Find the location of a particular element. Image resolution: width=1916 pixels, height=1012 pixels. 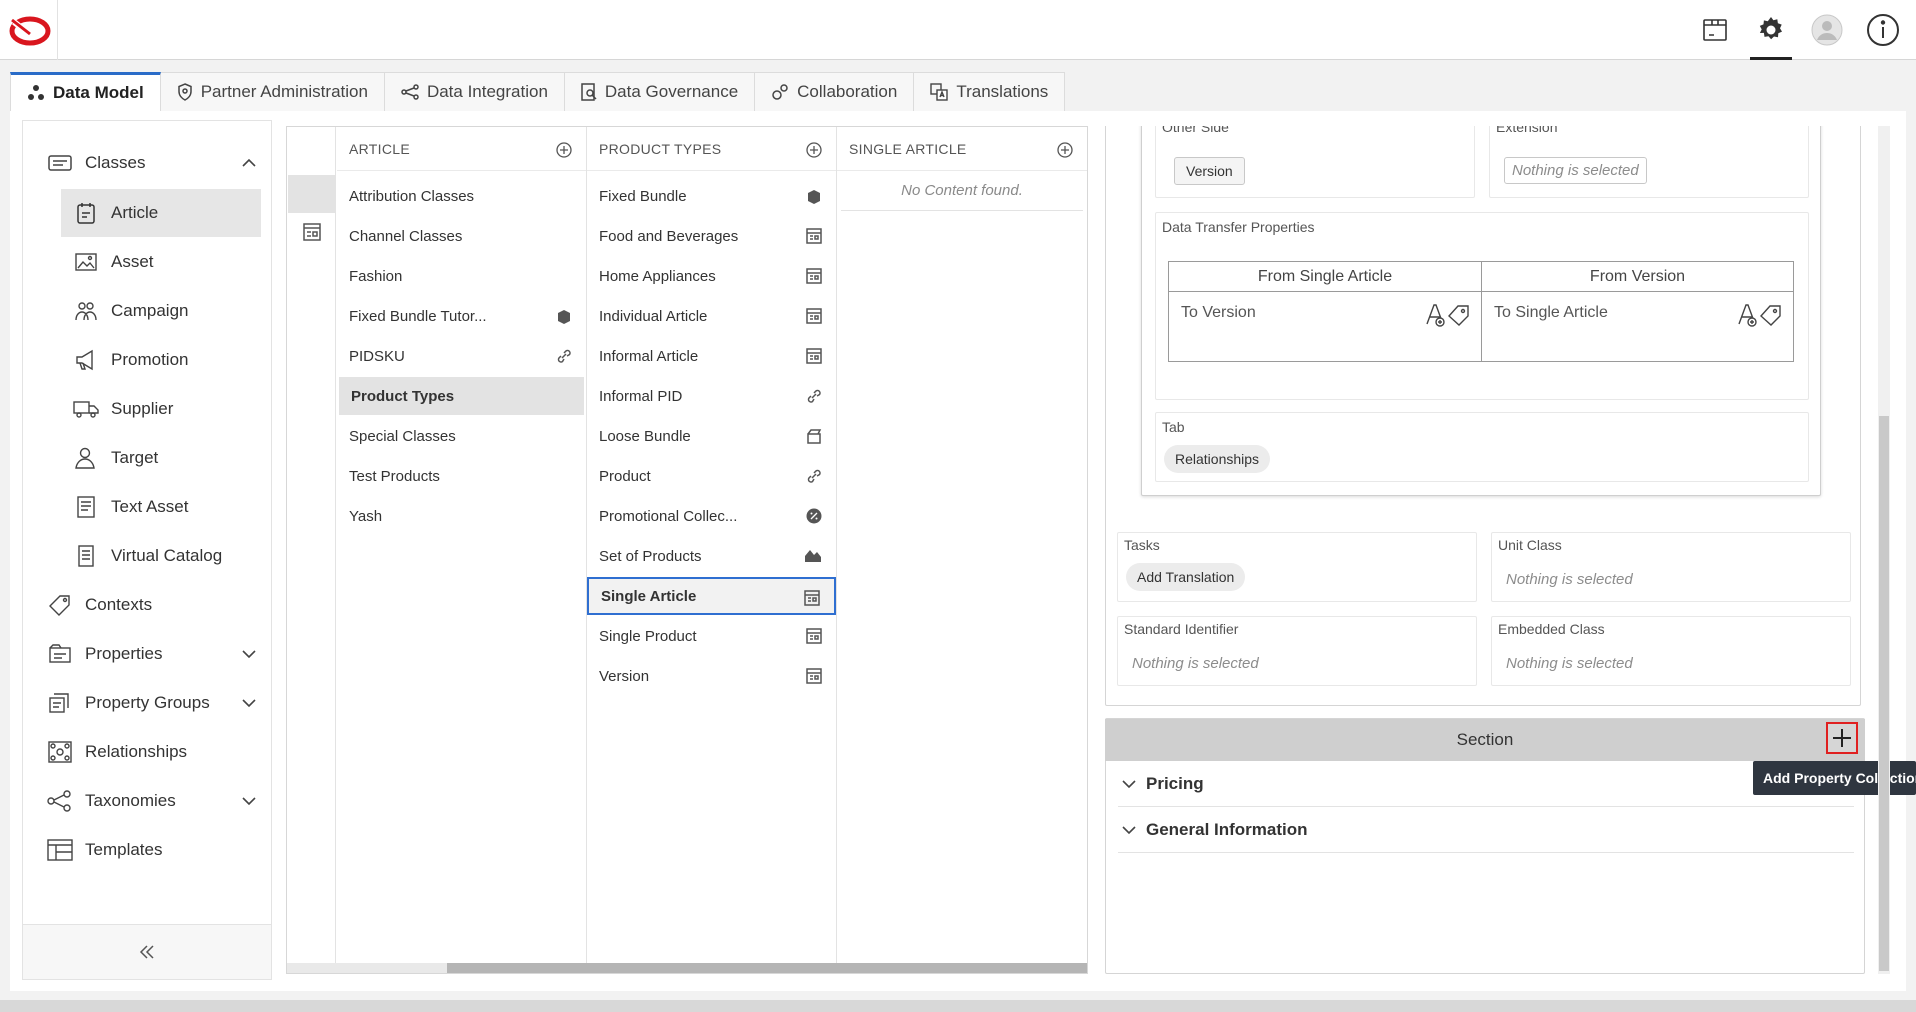

form-icon is located at coordinates (312, 234).